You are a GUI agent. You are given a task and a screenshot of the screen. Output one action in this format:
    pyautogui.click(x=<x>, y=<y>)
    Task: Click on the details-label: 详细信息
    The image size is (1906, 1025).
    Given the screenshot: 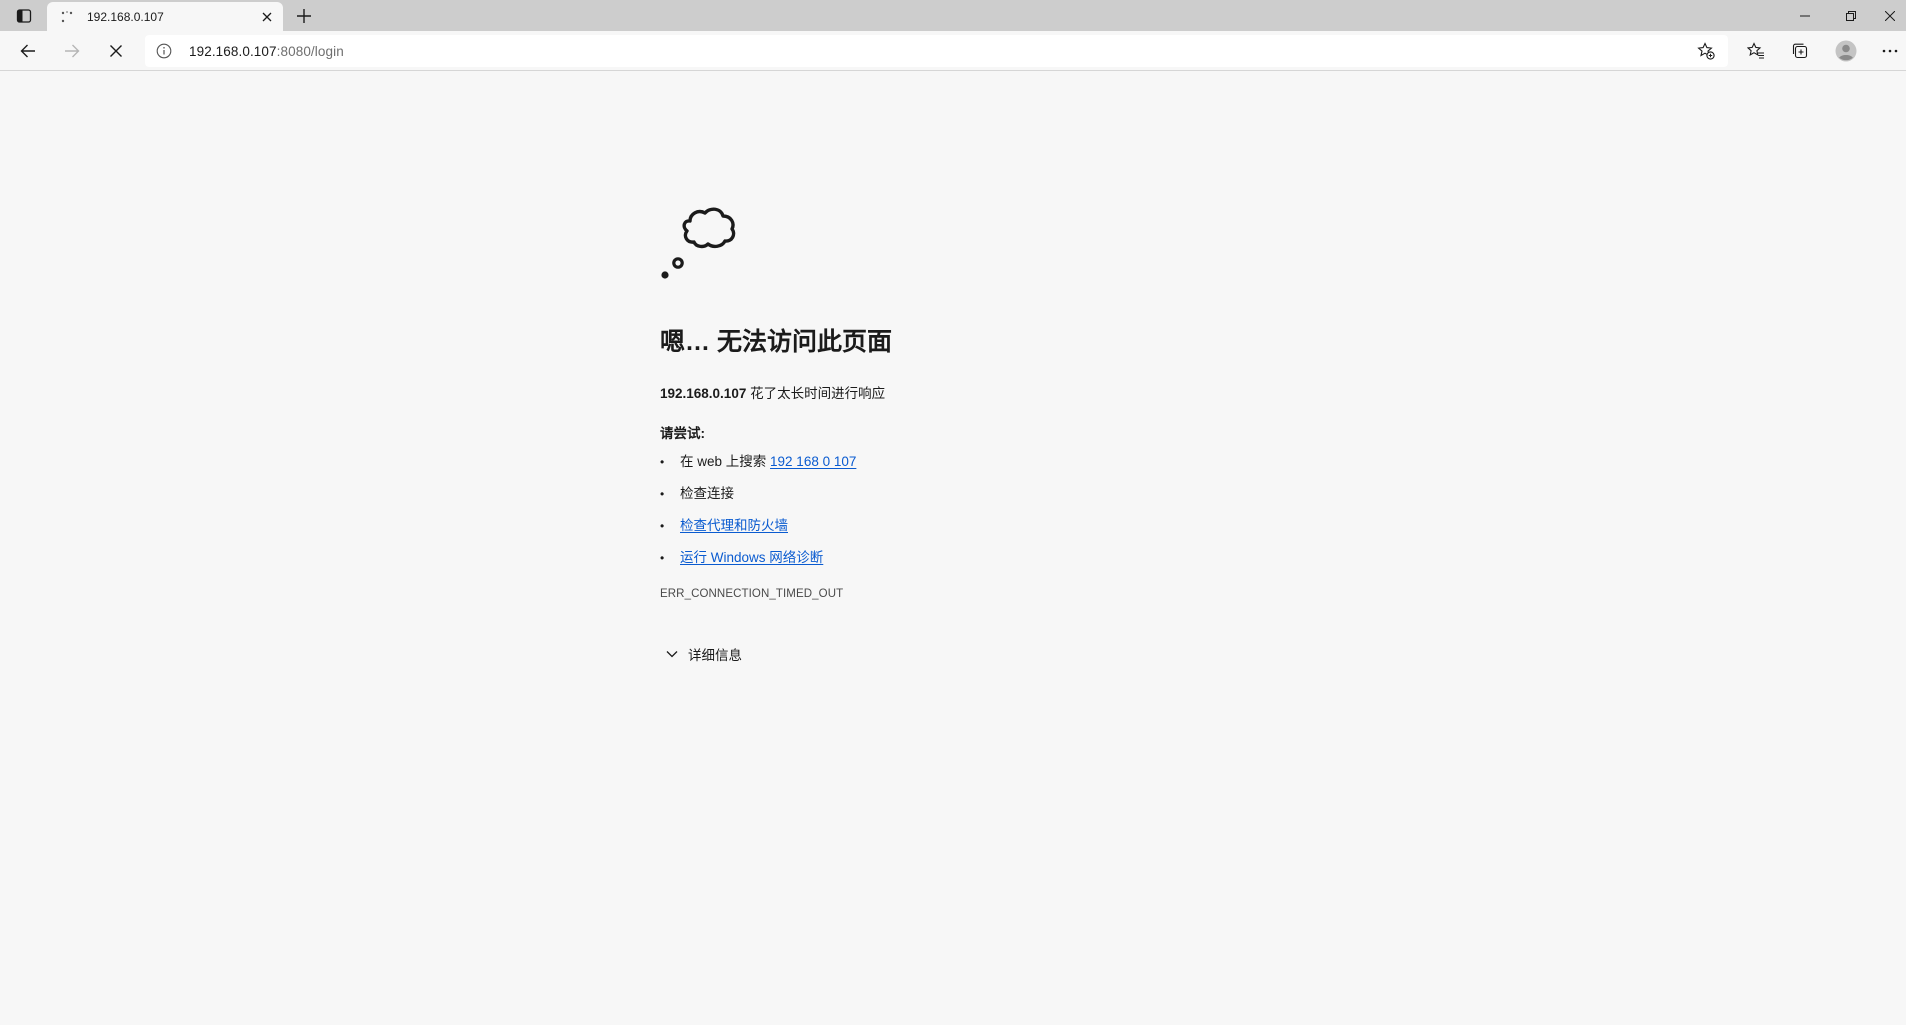 What is the action you would take?
    pyautogui.click(x=715, y=655)
    